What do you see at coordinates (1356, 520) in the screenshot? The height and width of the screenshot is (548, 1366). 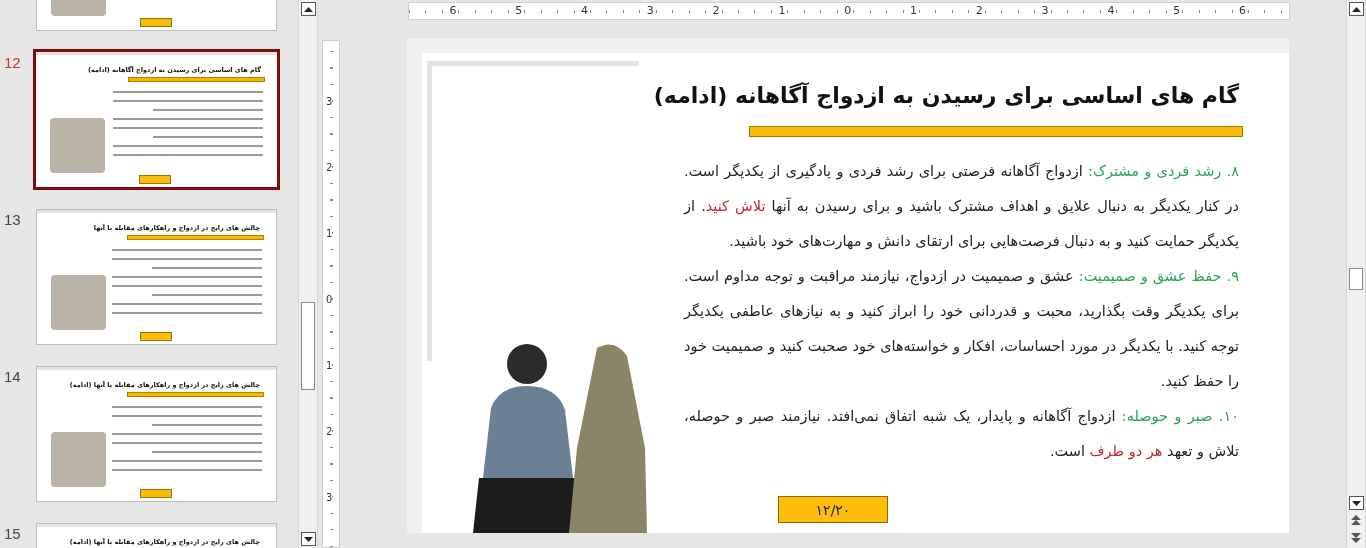 I see `previous-slide-icon` at bounding box center [1356, 520].